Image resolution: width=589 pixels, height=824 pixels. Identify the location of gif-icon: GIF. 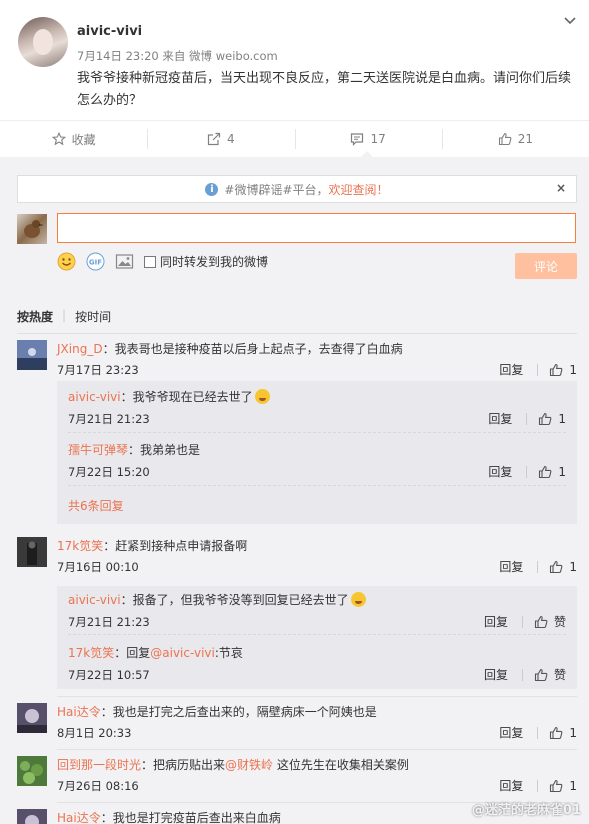
(95, 261).